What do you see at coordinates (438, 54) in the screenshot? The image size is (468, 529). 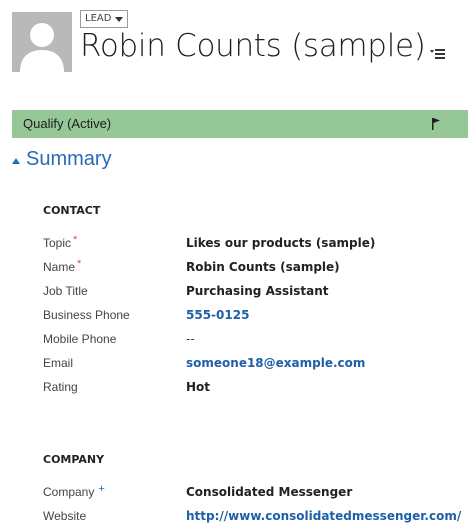 I see `list-menu-icon` at bounding box center [438, 54].